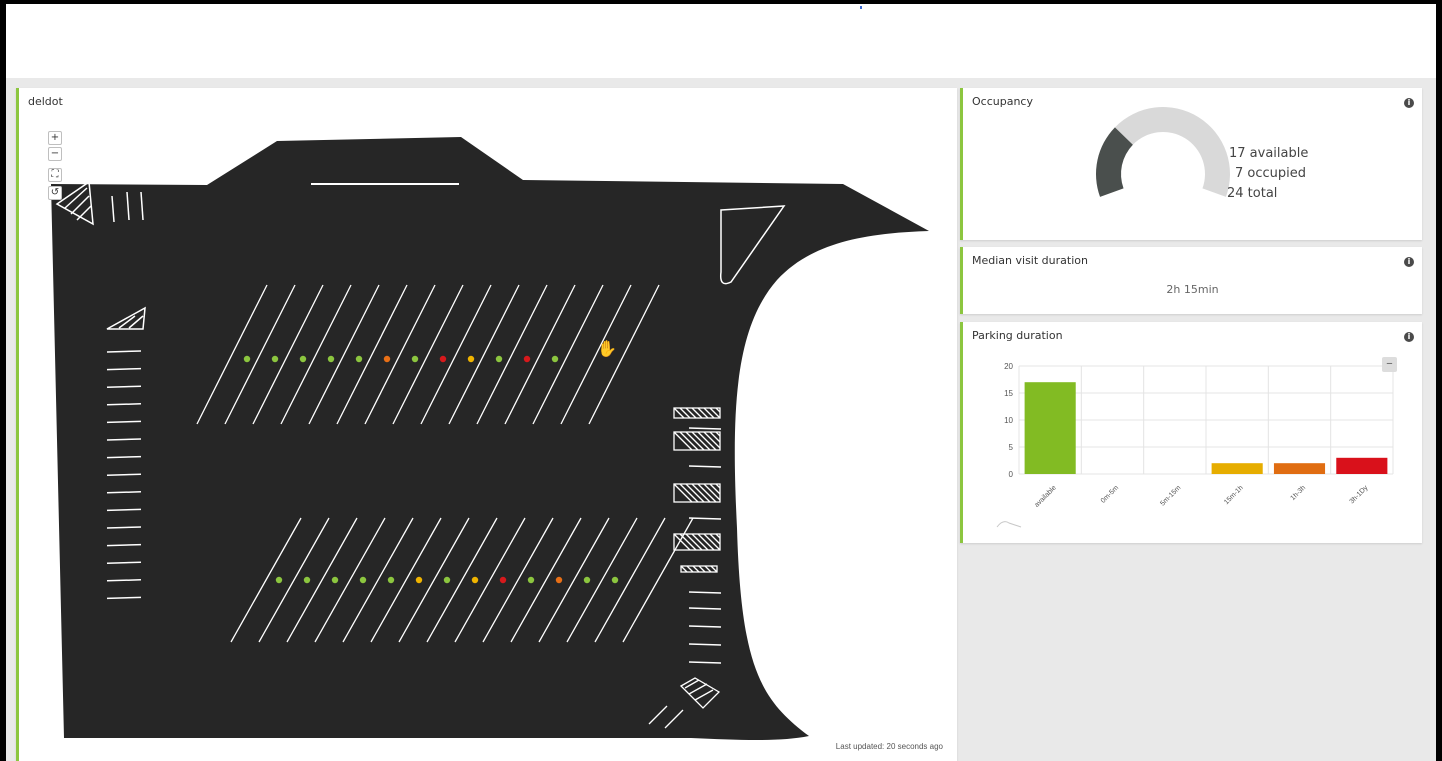 The image size is (1442, 761). I want to click on fullscreen-button: ⛶, so click(55, 175).